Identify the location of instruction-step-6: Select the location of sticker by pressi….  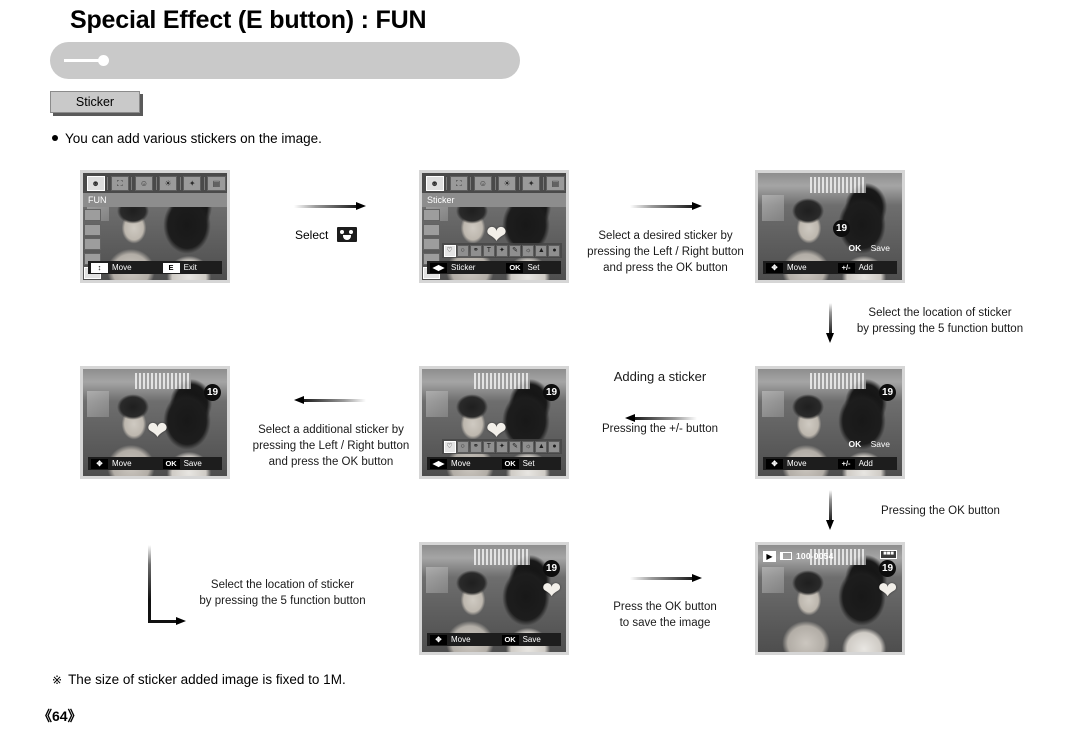
(282, 593).